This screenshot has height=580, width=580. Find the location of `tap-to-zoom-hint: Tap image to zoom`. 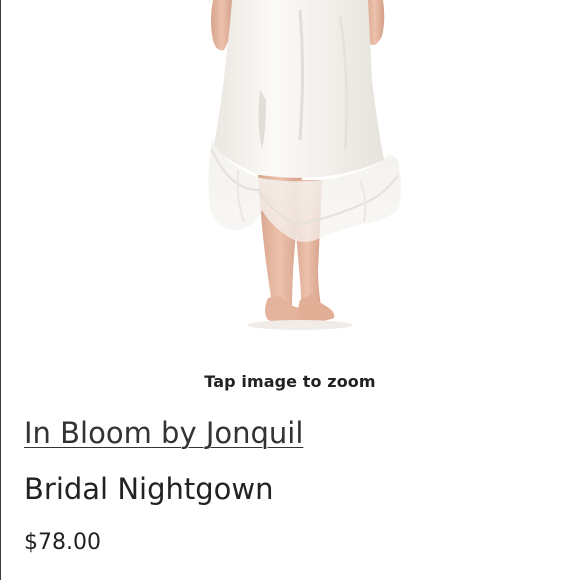

tap-to-zoom-hint: Tap image to zoom is located at coordinates (290, 381).